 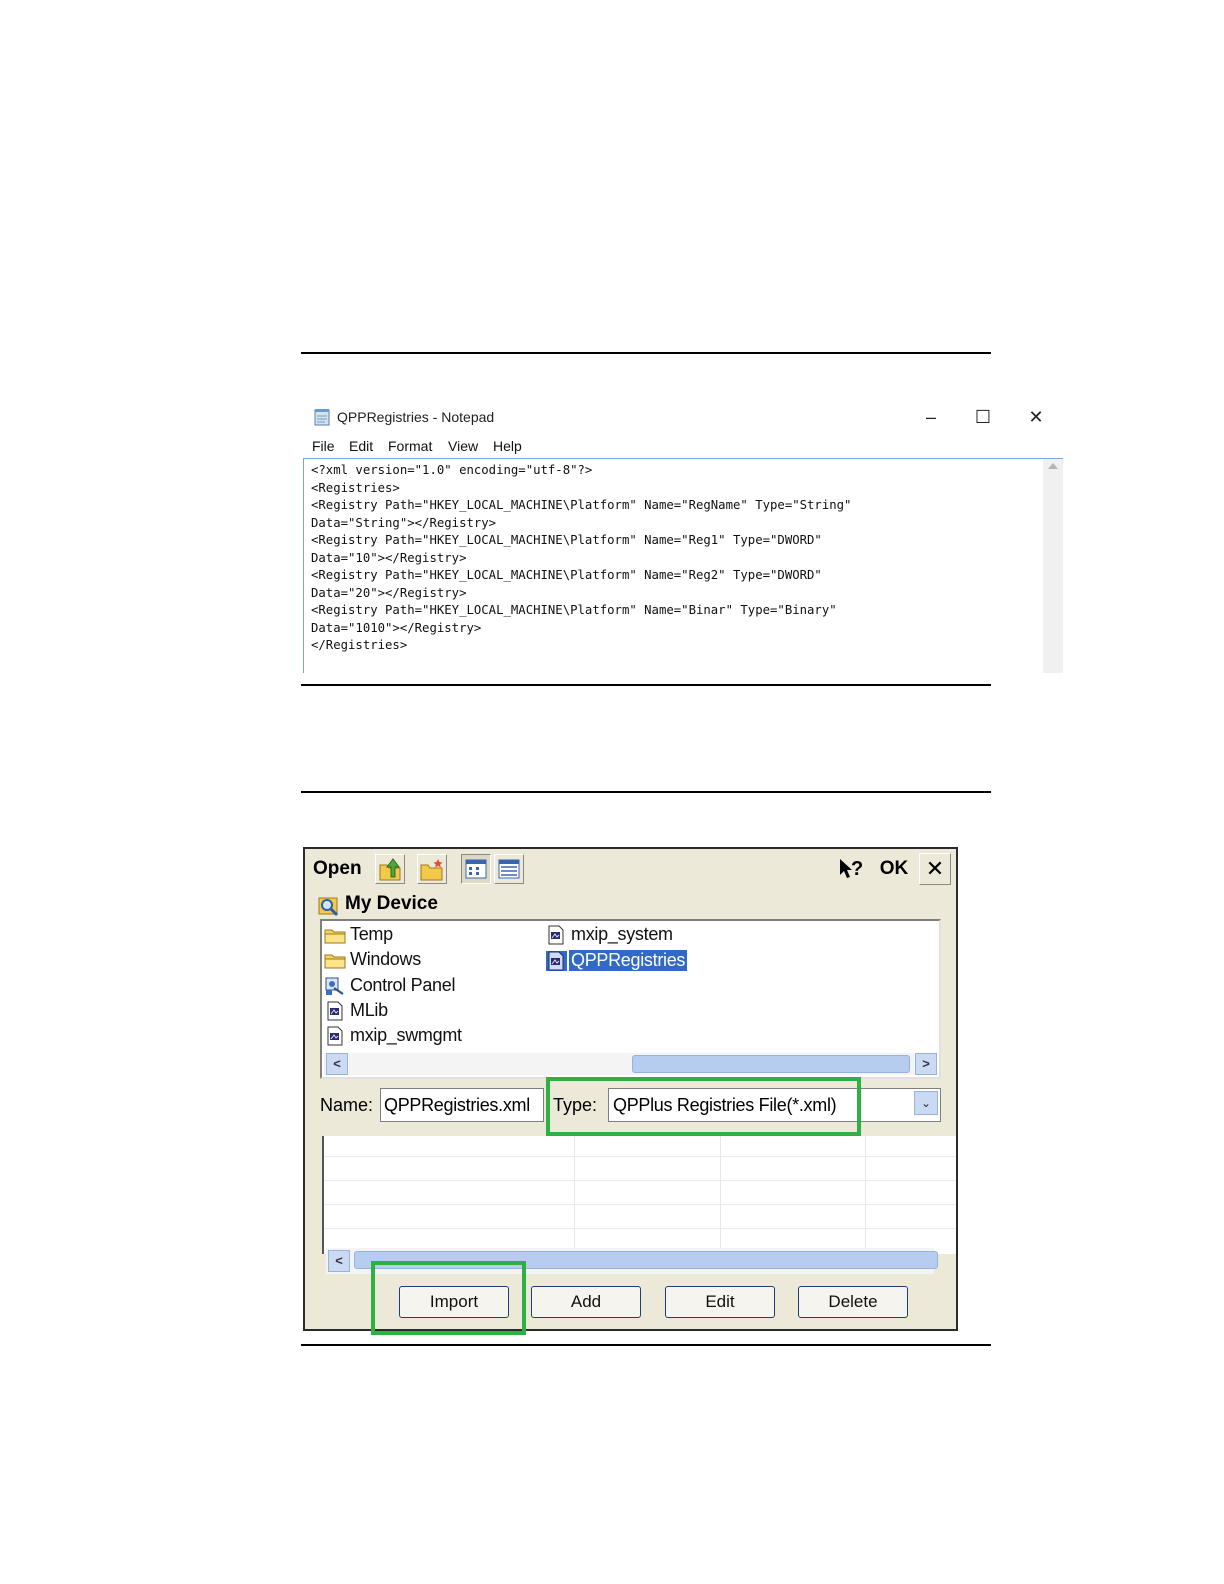 I want to click on menu-help: Help, so click(x=507, y=446).